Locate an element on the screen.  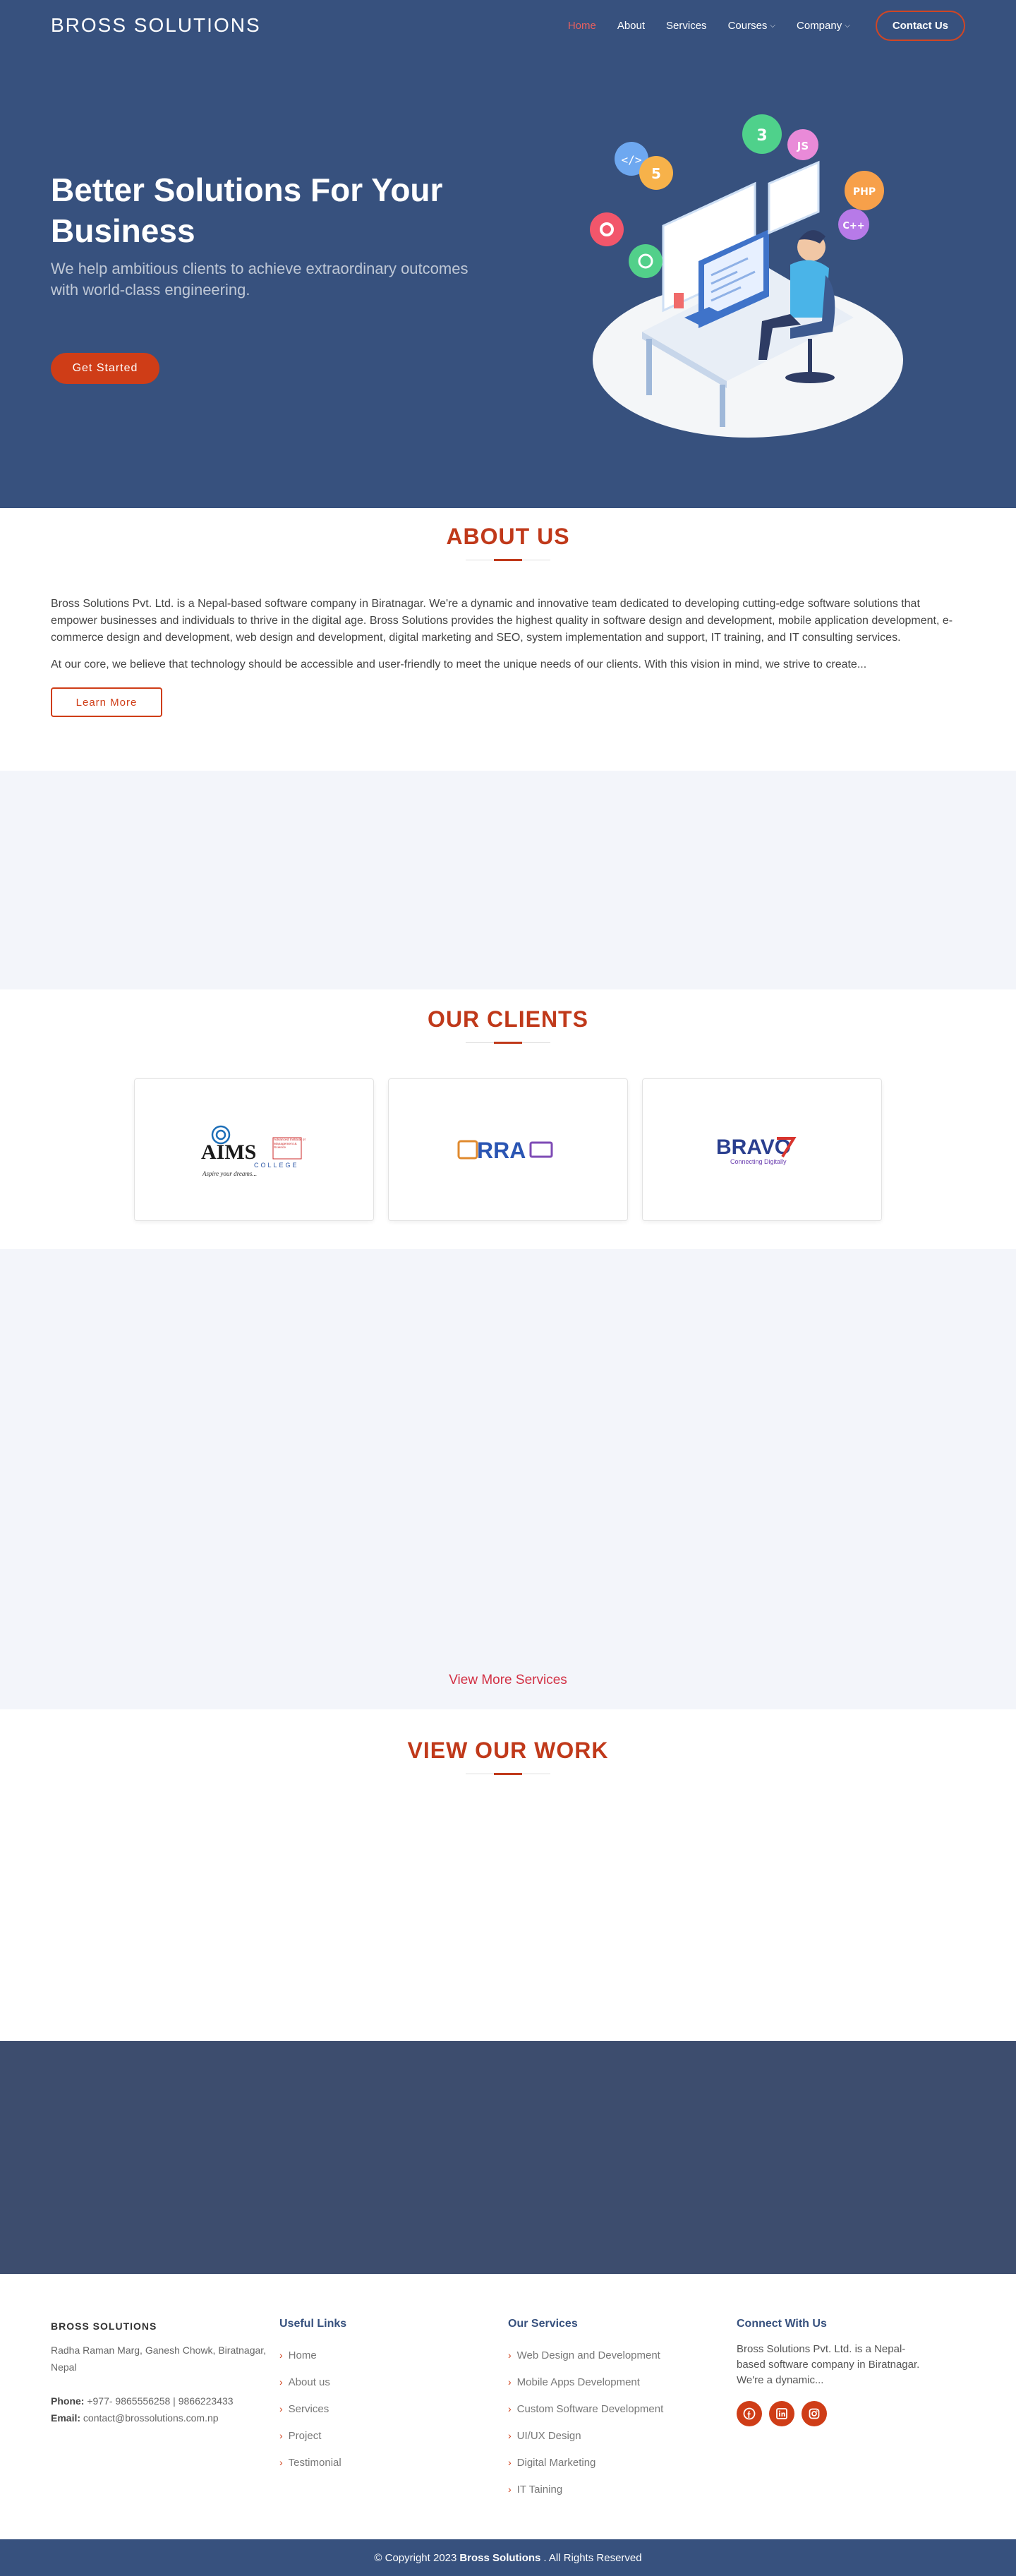
instagram-glyph is located at coordinates (814, 2413).